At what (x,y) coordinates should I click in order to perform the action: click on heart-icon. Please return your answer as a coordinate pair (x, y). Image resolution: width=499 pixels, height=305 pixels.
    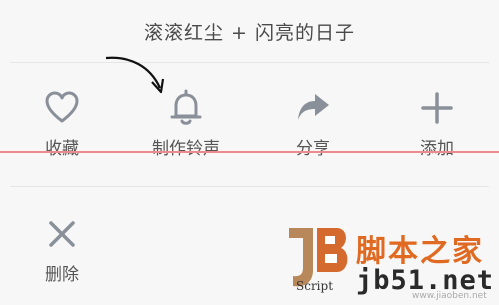
    Looking at the image, I should click on (62, 107).